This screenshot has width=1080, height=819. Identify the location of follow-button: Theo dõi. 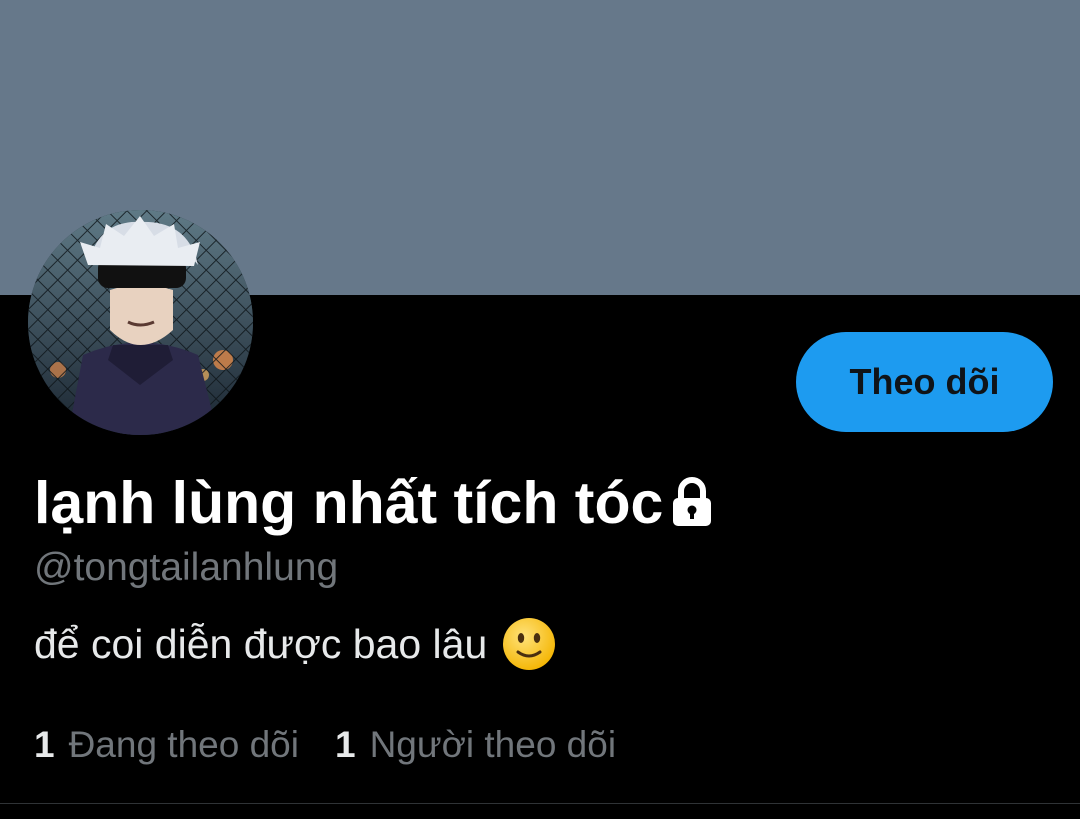
(924, 382).